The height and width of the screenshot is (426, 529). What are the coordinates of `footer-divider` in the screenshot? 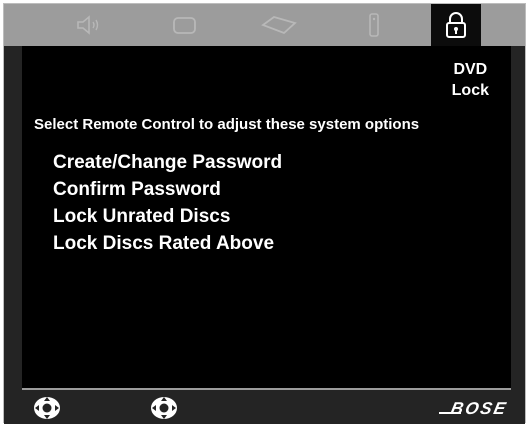 It's located at (266, 389).